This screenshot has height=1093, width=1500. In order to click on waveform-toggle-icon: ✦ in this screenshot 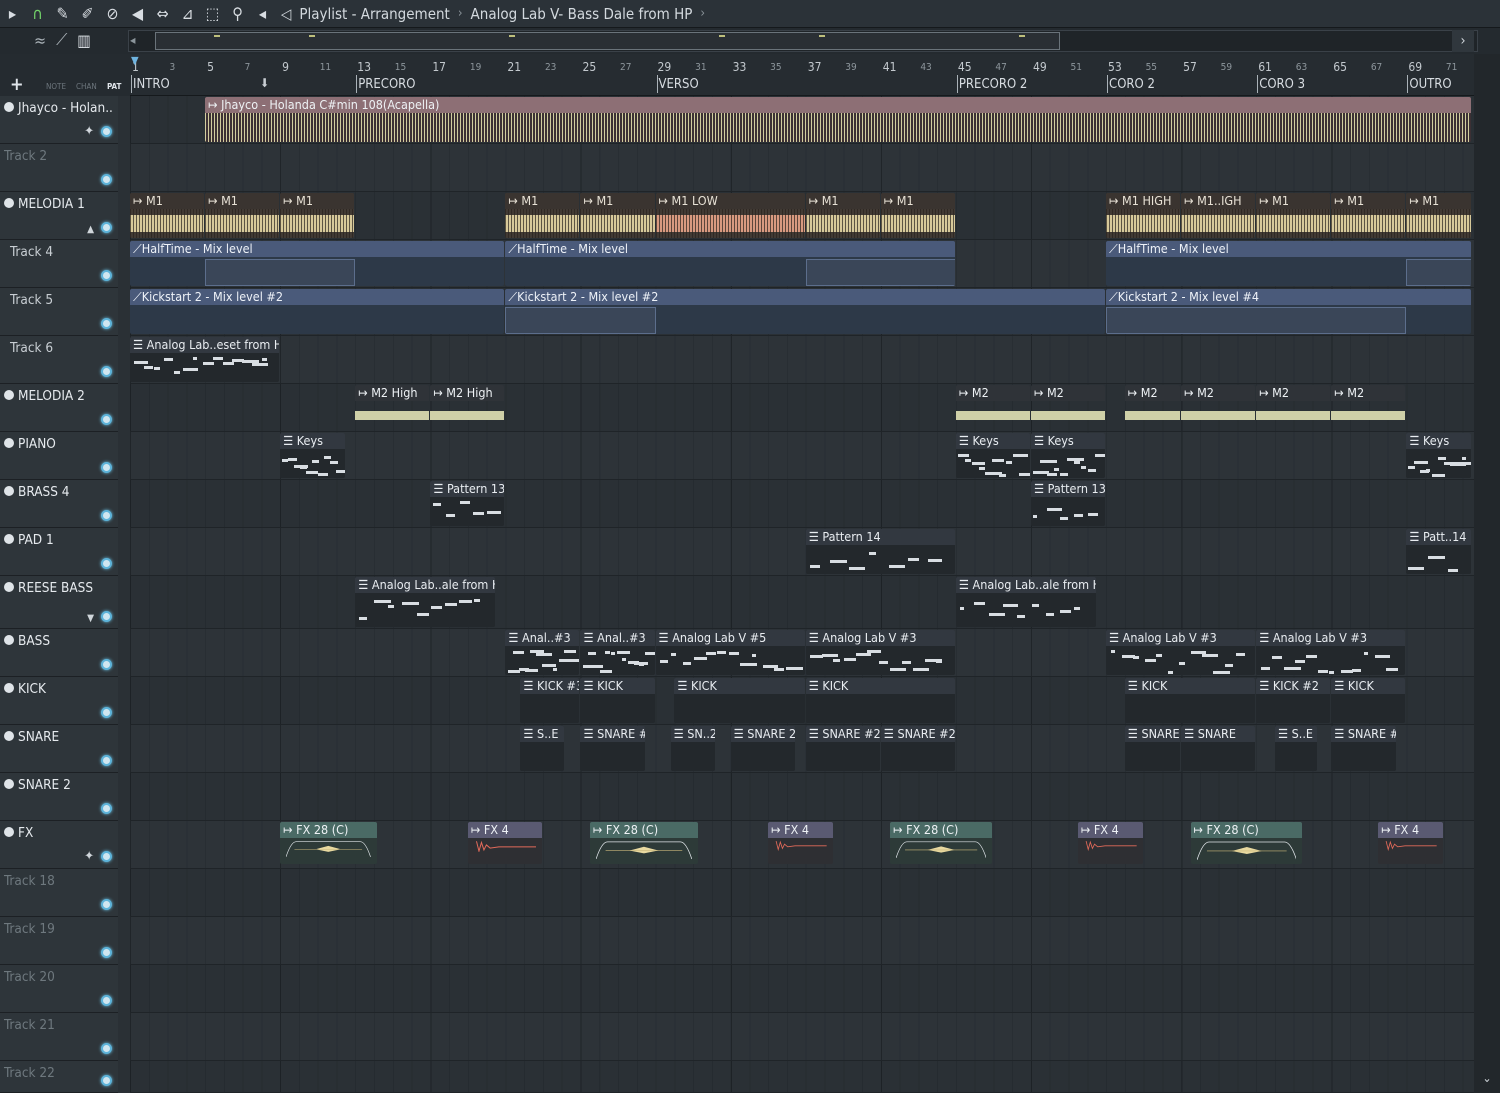, I will do `click(89, 131)`.